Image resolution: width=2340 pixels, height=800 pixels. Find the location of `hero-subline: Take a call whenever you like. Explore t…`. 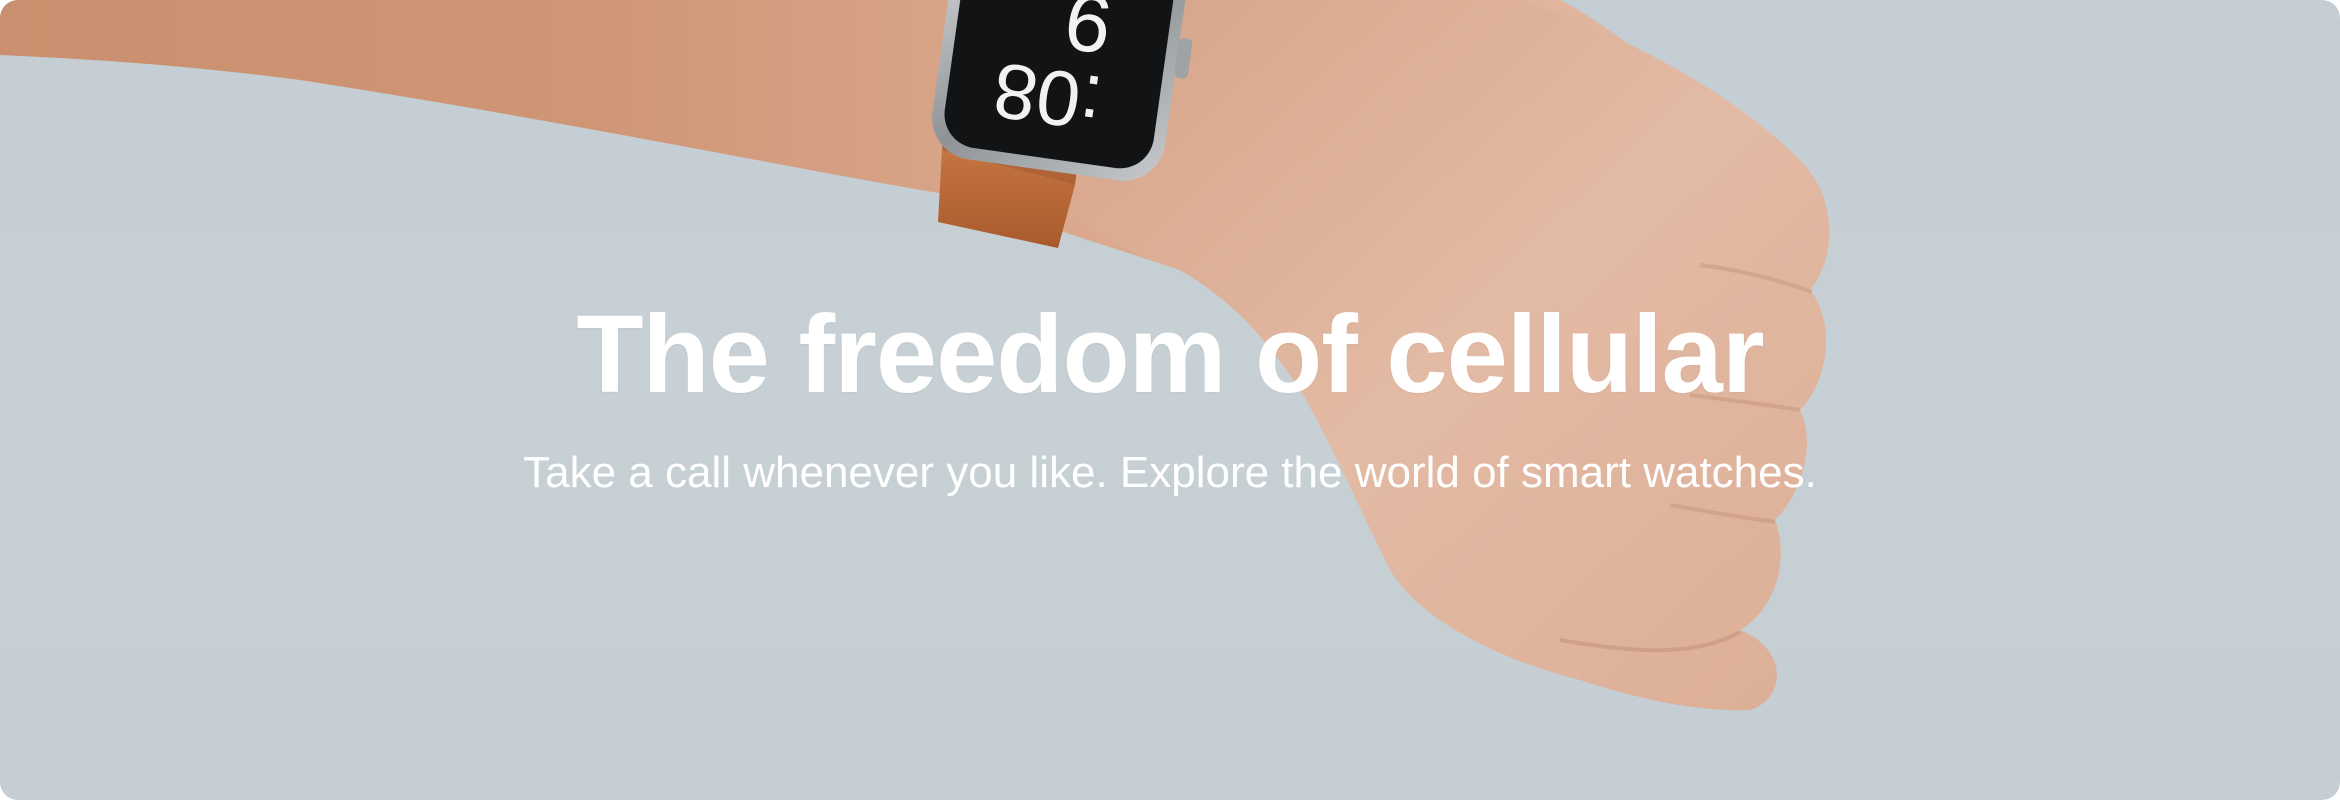

hero-subline: Take a call whenever you like. Explore t… is located at coordinates (1170, 472).